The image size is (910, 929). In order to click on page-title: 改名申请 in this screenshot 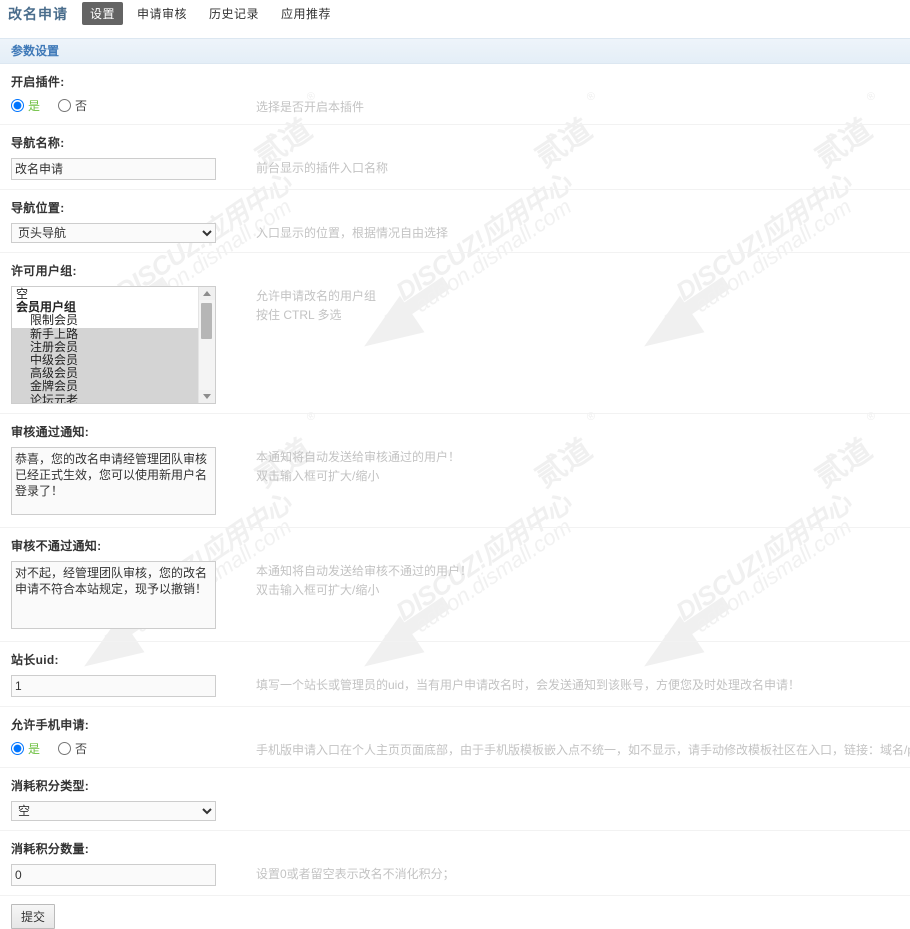, I will do `click(38, 13)`.